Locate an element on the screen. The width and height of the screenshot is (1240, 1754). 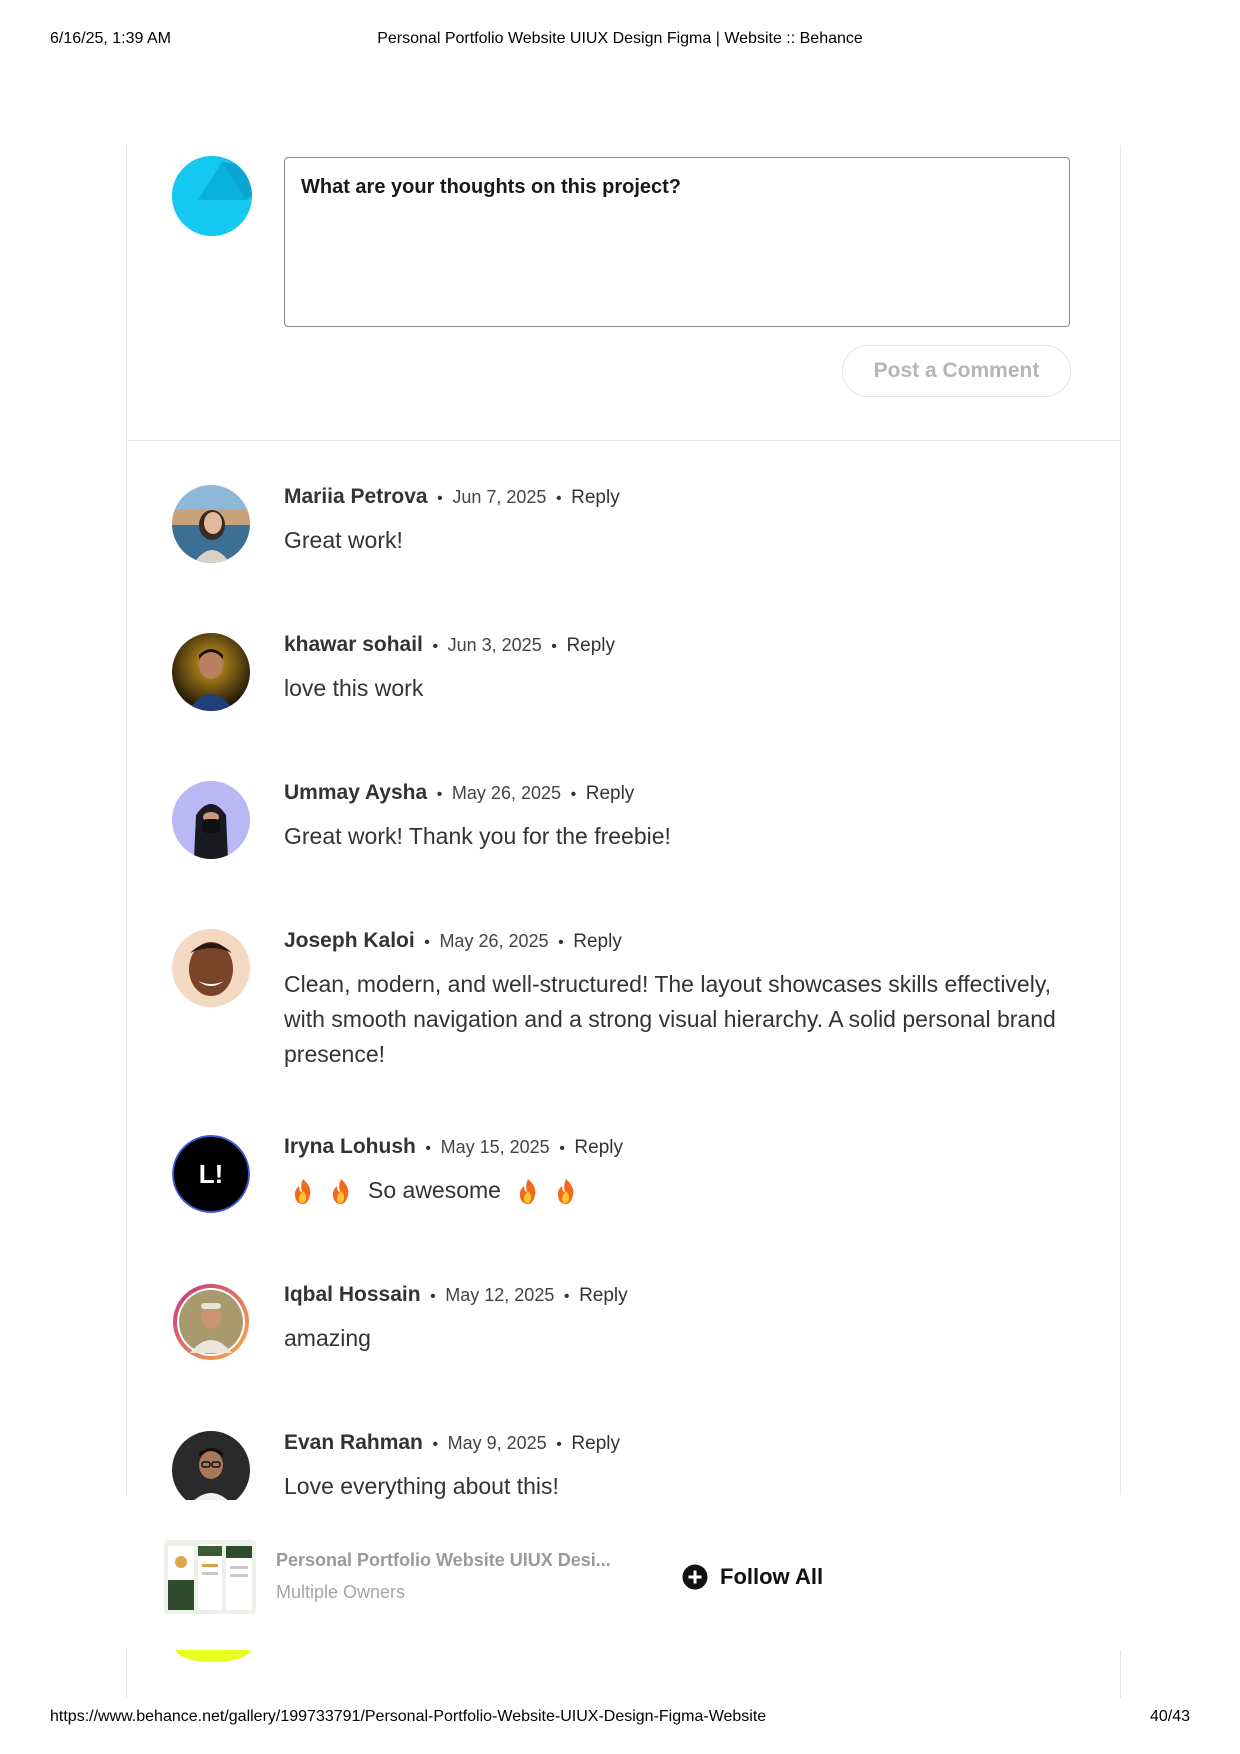
user-avatar-graphic is located at coordinates (212, 196).